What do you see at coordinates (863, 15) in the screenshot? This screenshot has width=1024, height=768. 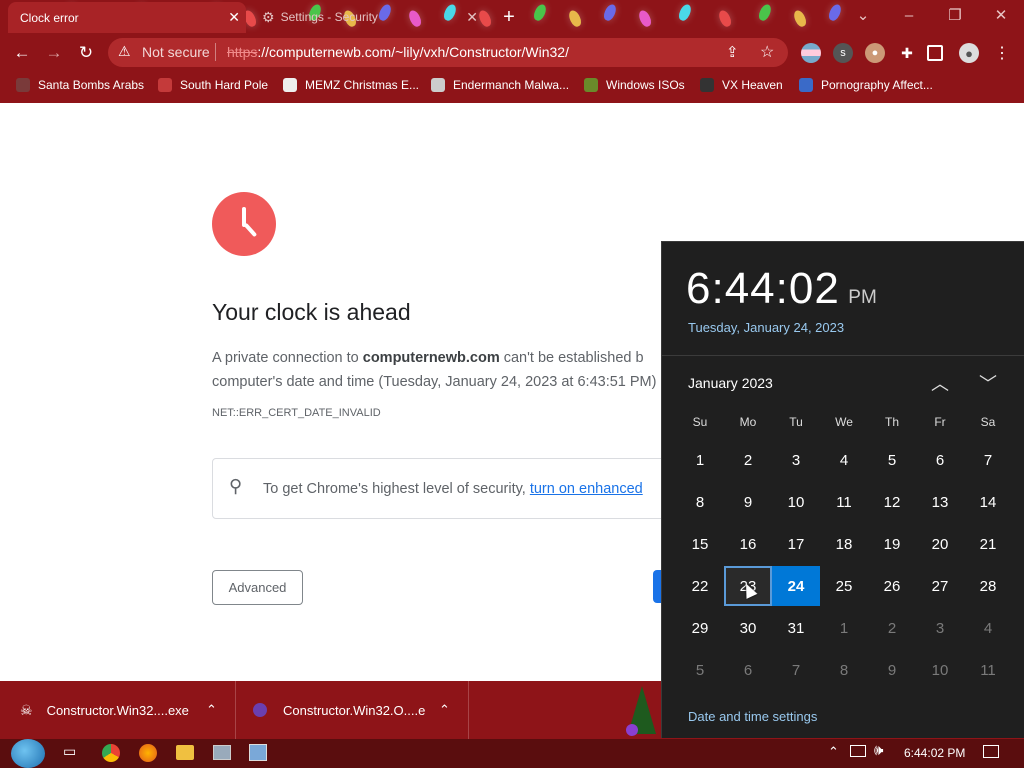 I see `tab-search-button: ⌄` at bounding box center [863, 15].